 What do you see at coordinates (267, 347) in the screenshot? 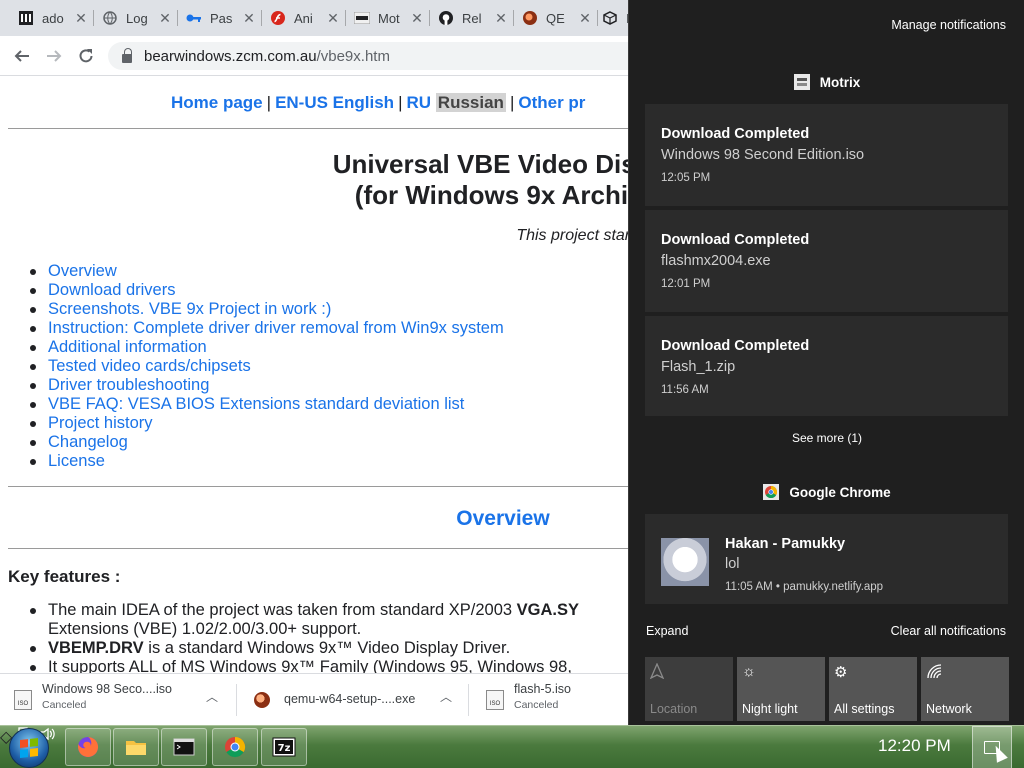
I see `toc-link: Additional information` at bounding box center [267, 347].